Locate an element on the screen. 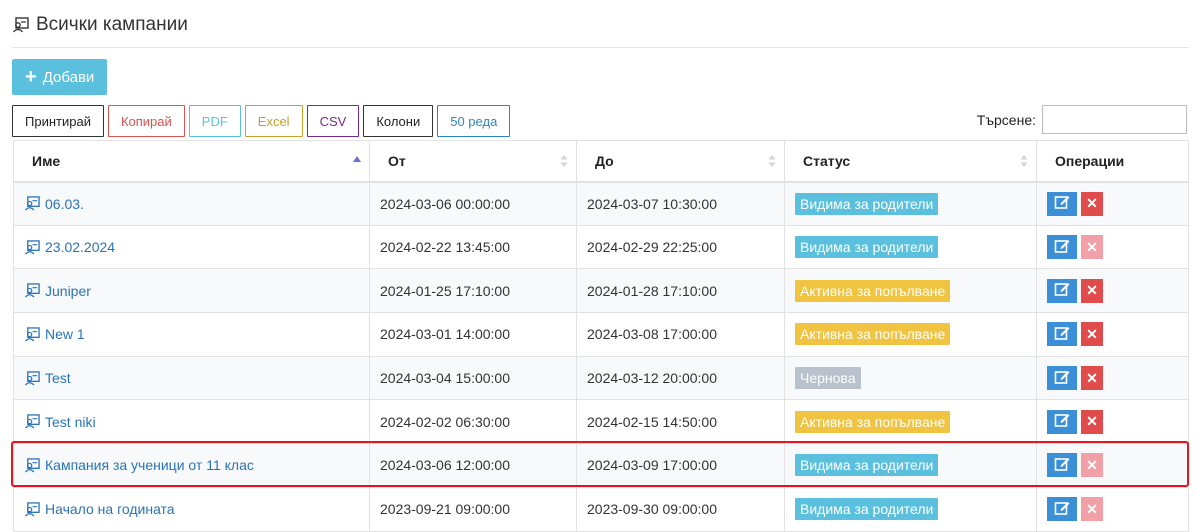 This screenshot has height=532, width=1201. page-title-text: Всички кампании is located at coordinates (112, 24).